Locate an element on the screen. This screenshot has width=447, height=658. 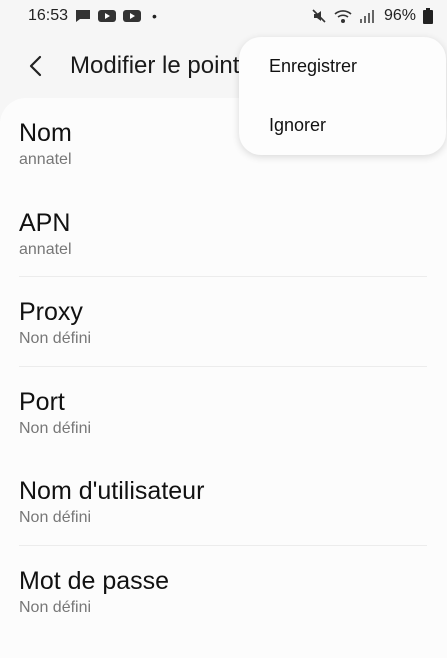
overflow-menu: Enregistrer Ignorer is located at coordinates (342, 96).